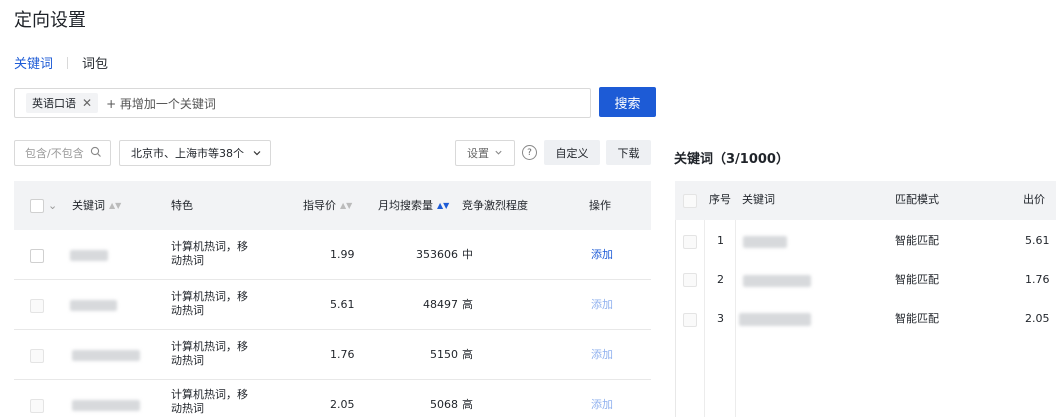 The height and width of the screenshot is (417, 1056). Describe the element at coordinates (87, 103) in the screenshot. I see `close-icon: ✕` at that location.